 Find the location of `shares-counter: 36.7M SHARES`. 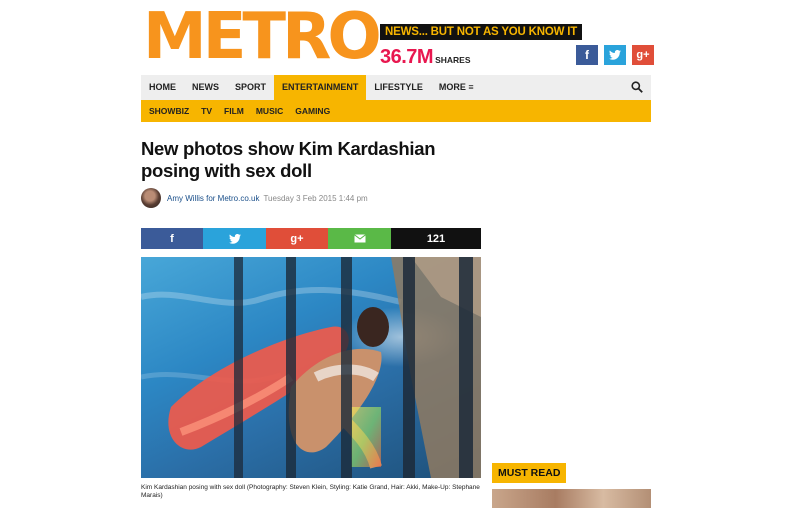

shares-counter: 36.7M SHARES is located at coordinates (425, 57).